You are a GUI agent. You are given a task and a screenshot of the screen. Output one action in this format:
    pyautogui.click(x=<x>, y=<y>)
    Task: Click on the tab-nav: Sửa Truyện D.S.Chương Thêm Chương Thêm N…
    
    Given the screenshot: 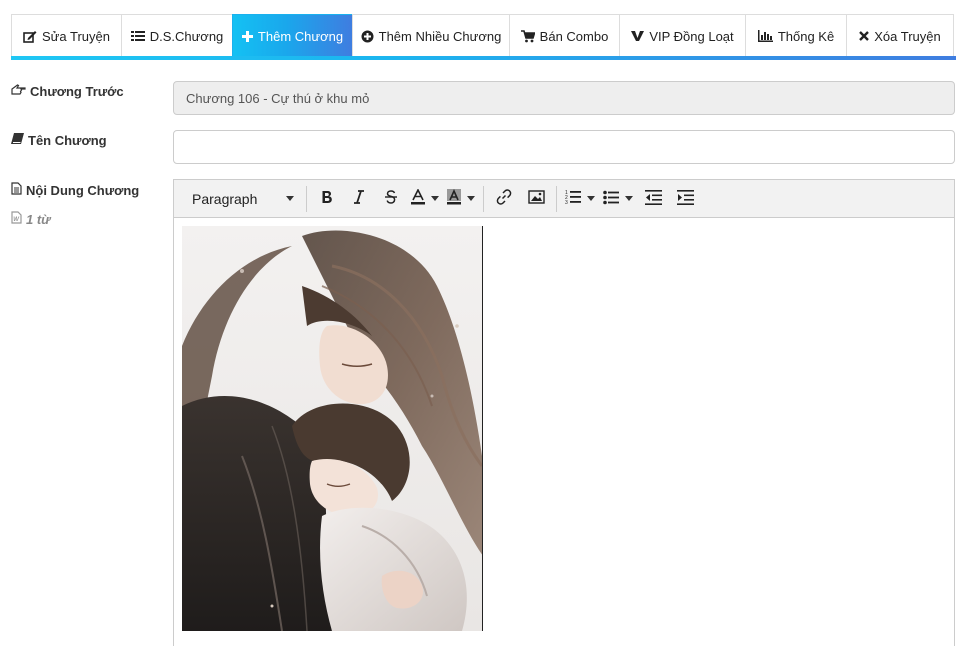 What is the action you would take?
    pyautogui.click(x=482, y=36)
    